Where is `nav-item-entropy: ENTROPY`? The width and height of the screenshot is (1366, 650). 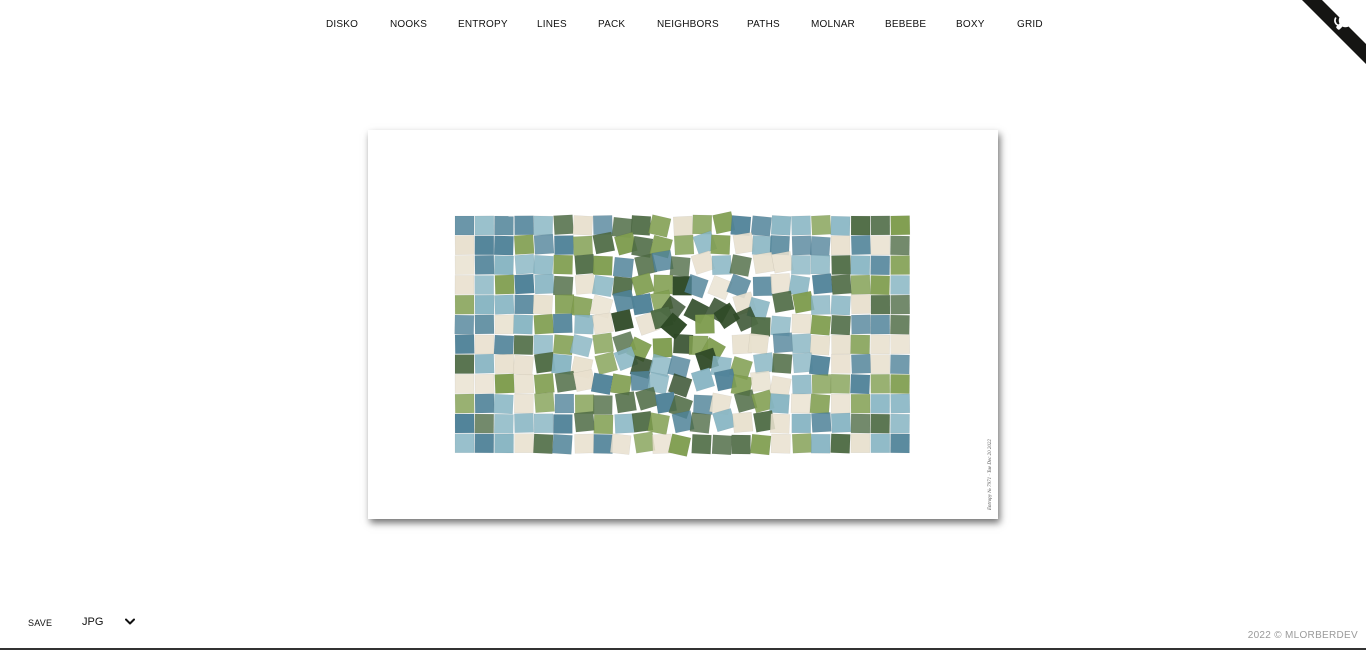
nav-item-entropy: ENTROPY is located at coordinates (483, 25).